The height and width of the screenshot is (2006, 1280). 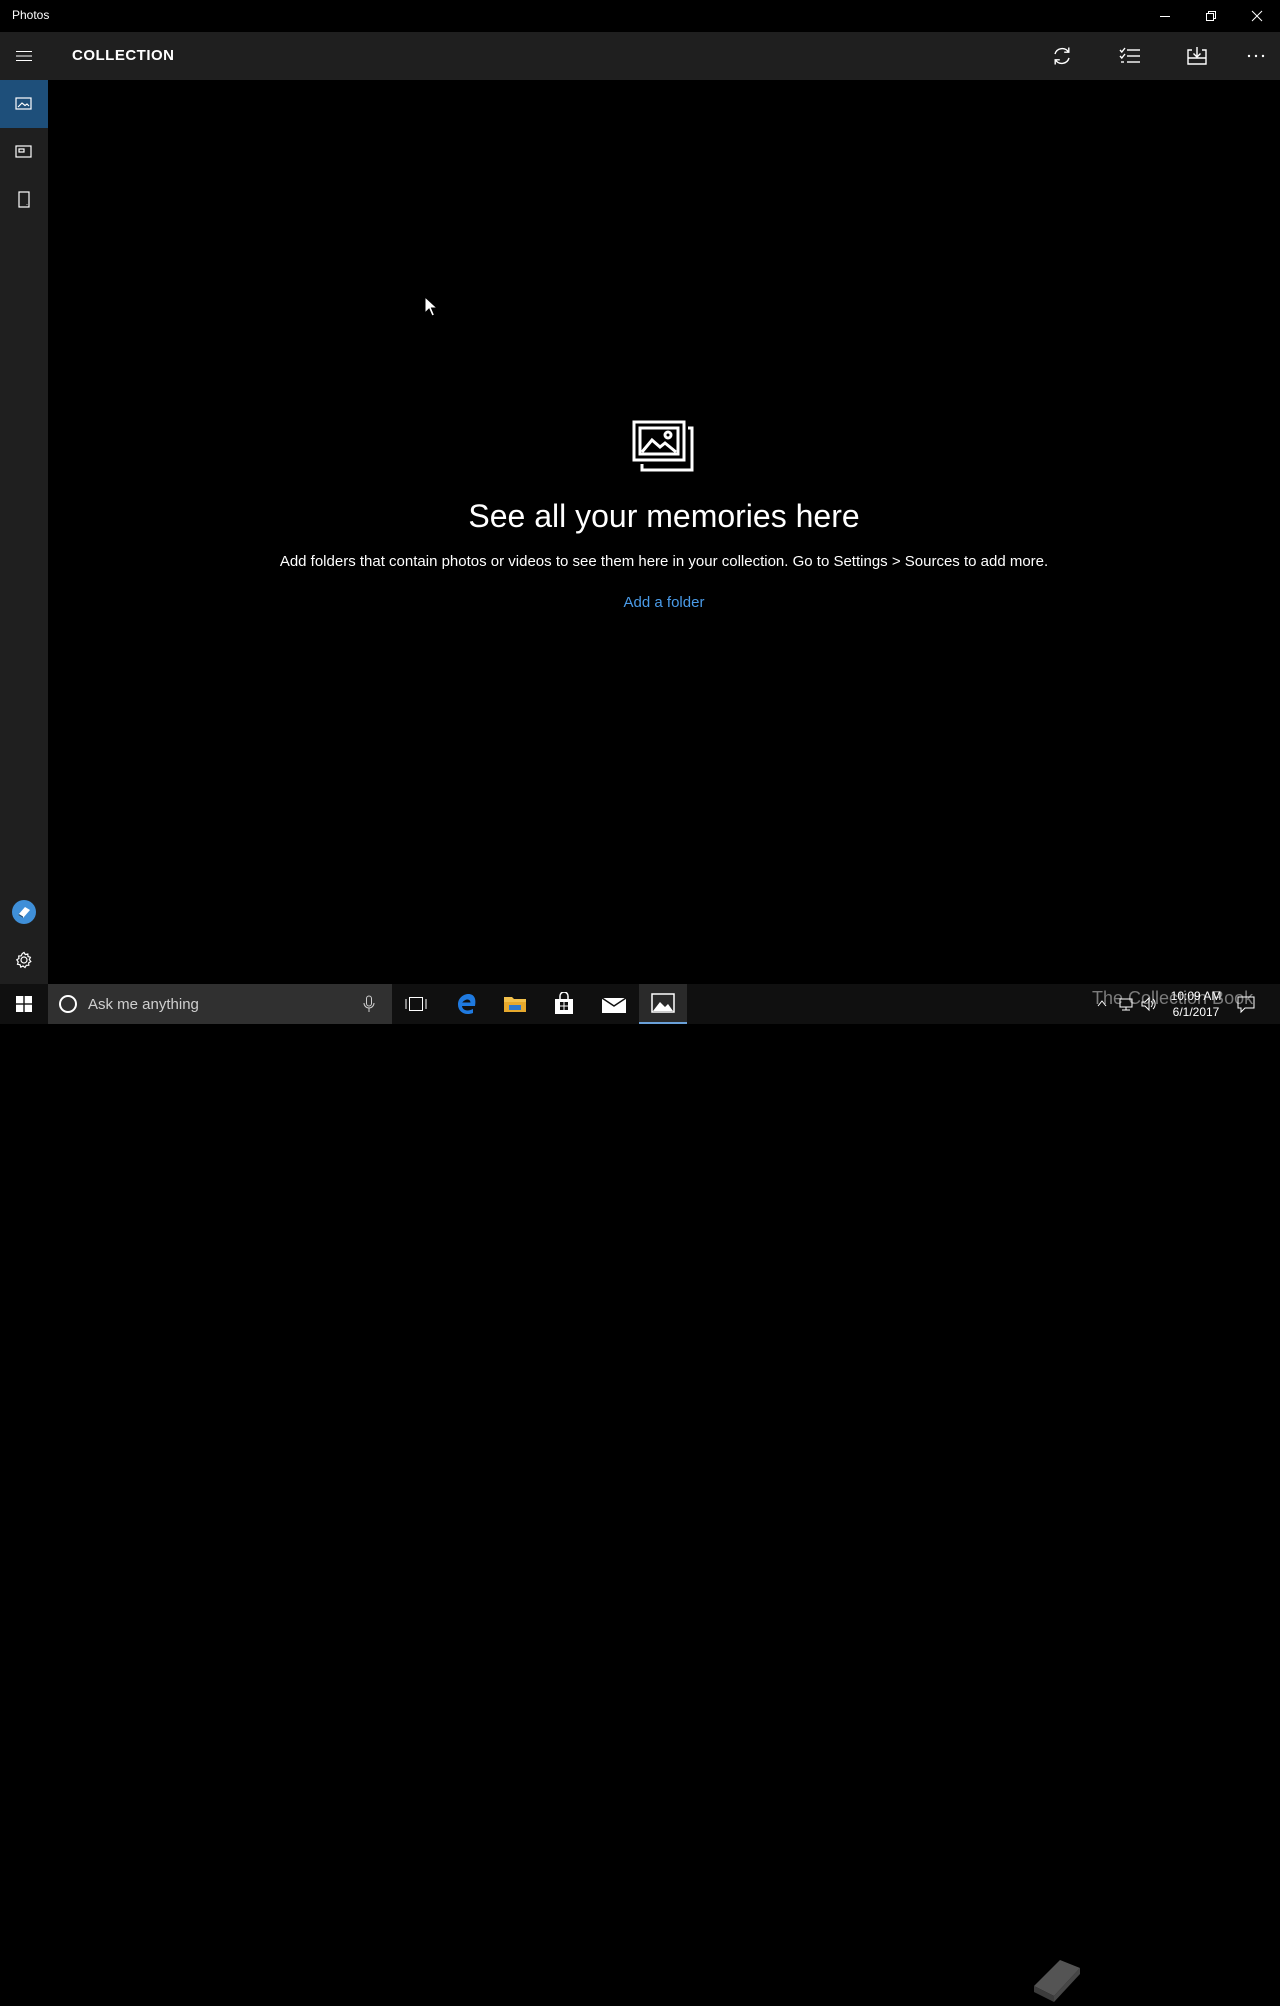 I want to click on action-center-icon, so click(x=1246, y=1004).